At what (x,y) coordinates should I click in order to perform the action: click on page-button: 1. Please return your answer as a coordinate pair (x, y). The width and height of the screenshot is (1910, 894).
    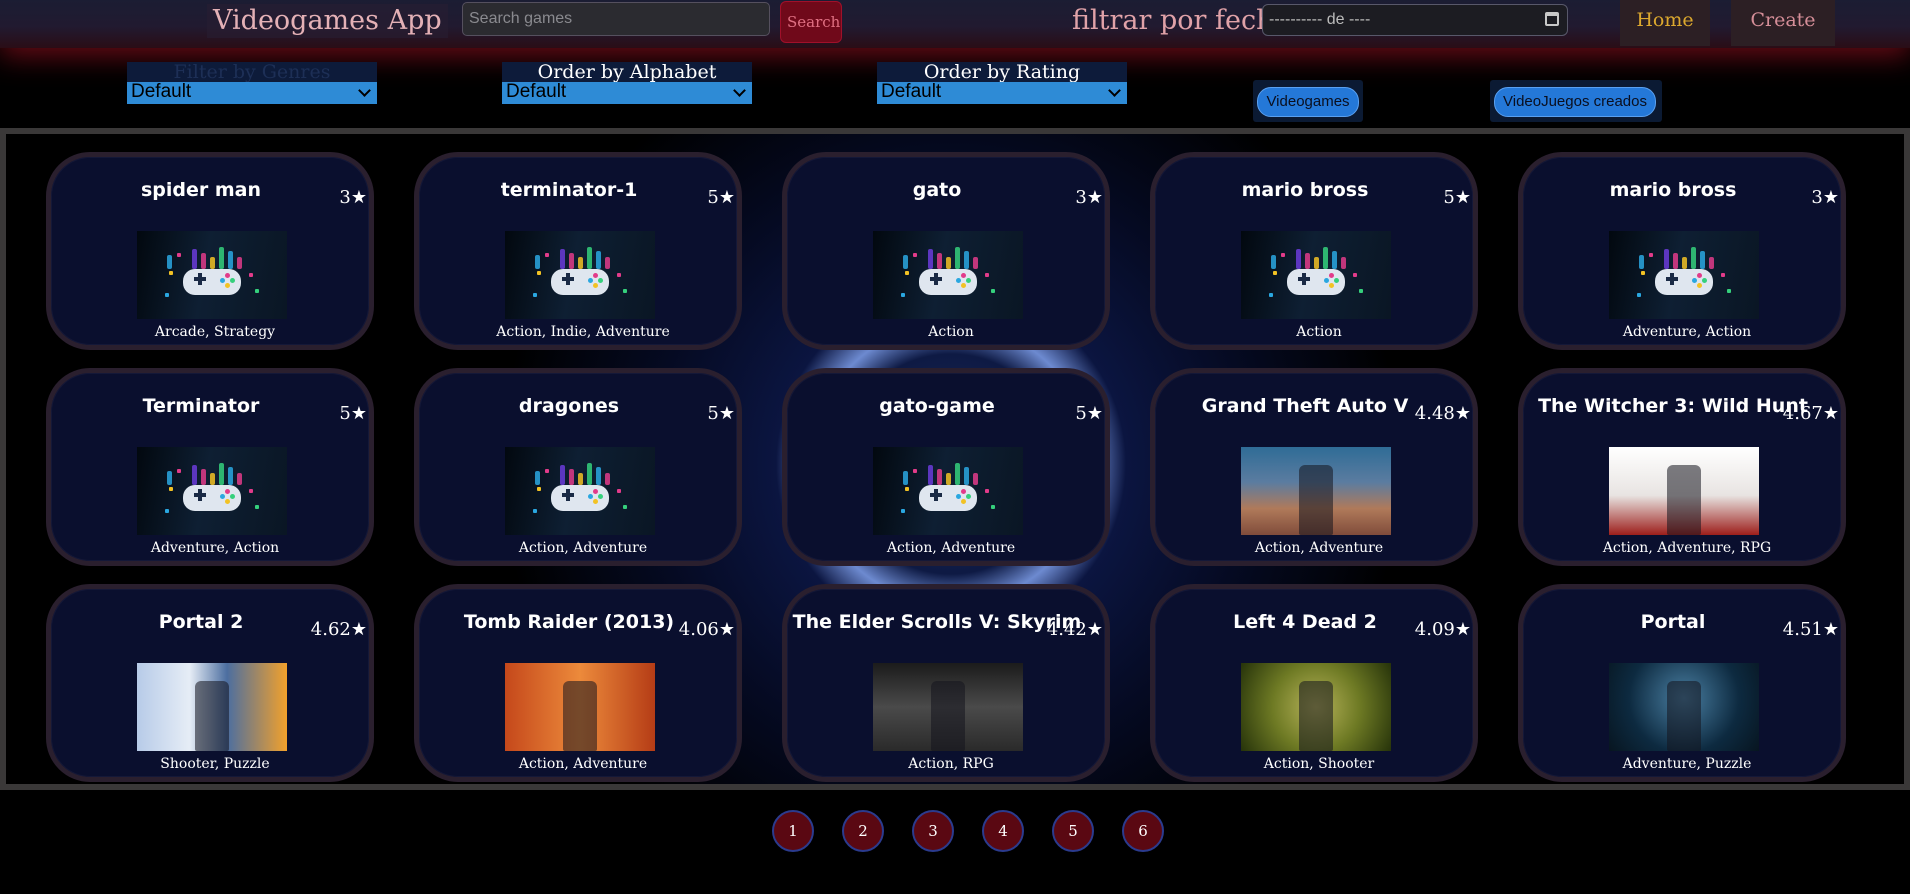
    Looking at the image, I should click on (793, 831).